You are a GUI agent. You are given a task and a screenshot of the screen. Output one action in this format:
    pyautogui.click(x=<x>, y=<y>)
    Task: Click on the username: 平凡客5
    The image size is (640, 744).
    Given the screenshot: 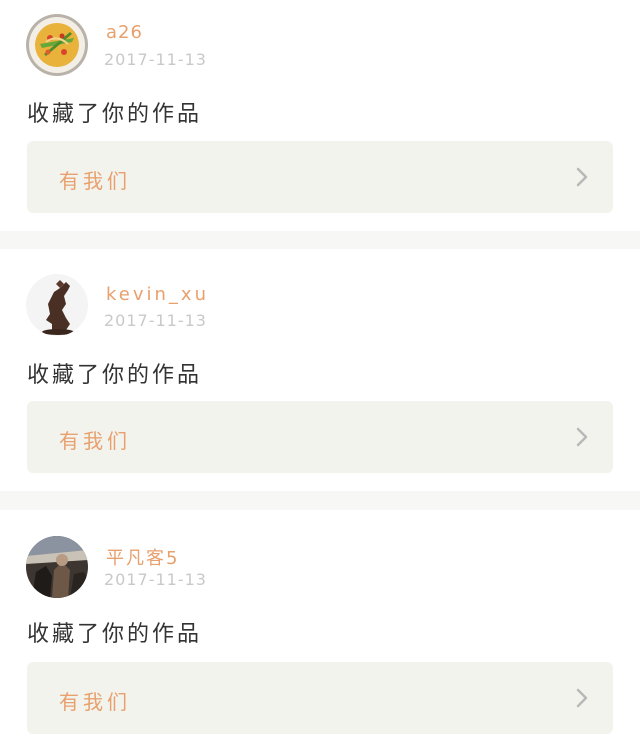 What is the action you would take?
    pyautogui.click(x=142, y=557)
    